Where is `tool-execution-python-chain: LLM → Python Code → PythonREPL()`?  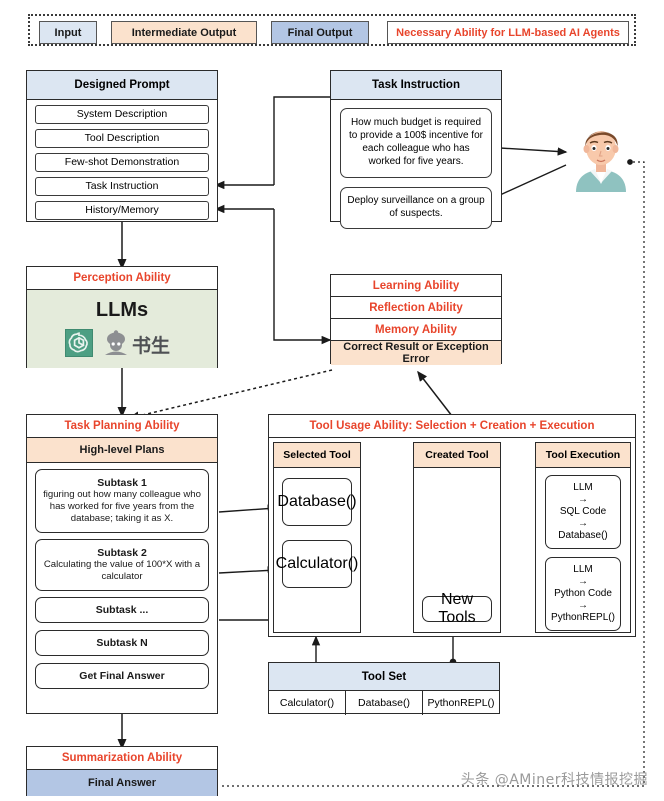
tool-execution-python-chain: LLM → Python Code → PythonREPL() is located at coordinates (583, 594).